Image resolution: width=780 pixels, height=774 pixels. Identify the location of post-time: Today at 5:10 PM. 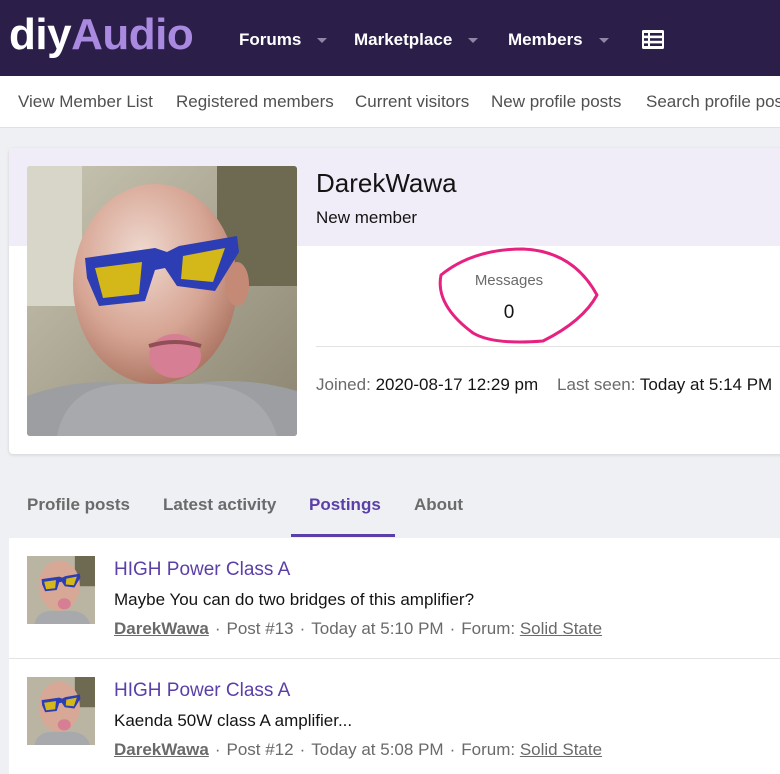
(377, 628).